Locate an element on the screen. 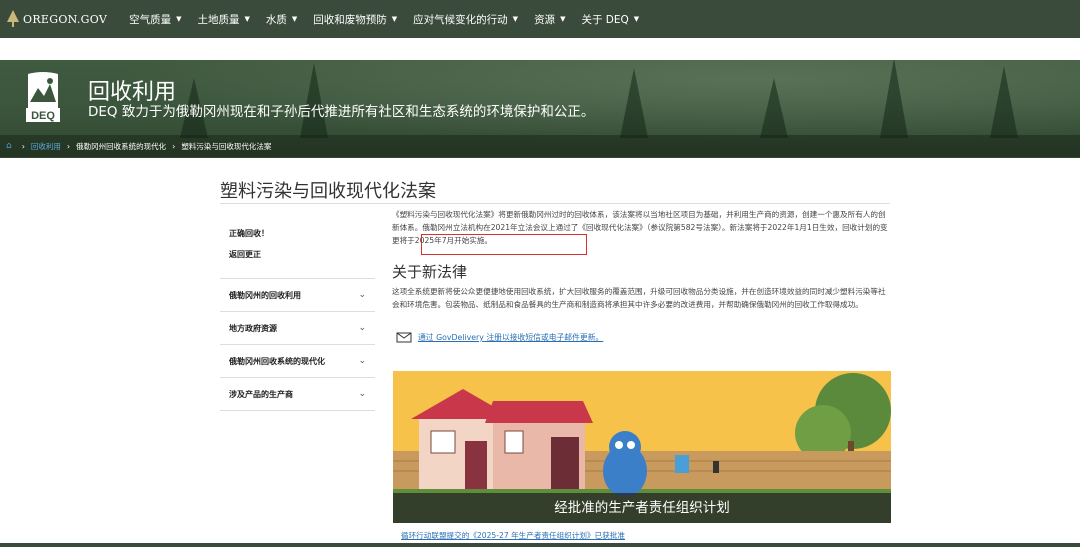  breadcrumb: ⌂ › 回收利用 › 俄勒冈州回收系统的现代化 › 塑料污染与回收现代化法案 is located at coordinates (540, 146).